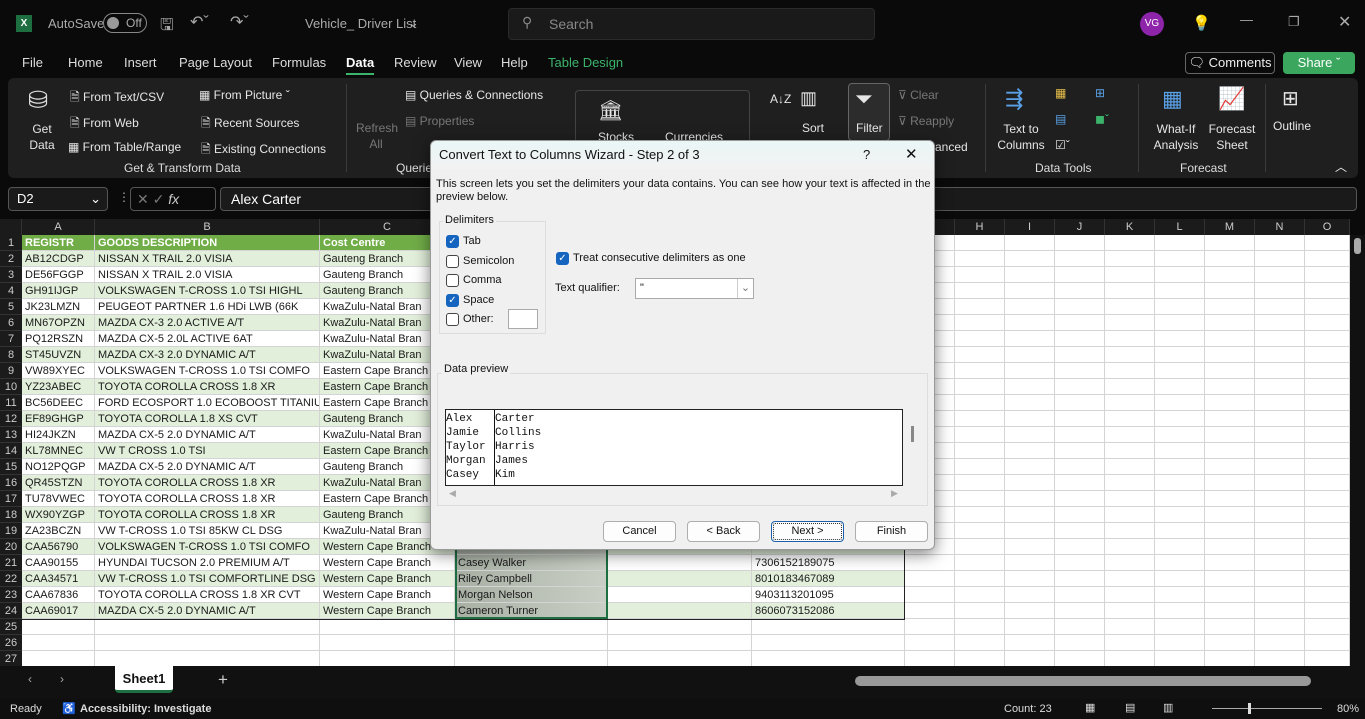  I want to click on row-header-24: 24, so click(11, 611).